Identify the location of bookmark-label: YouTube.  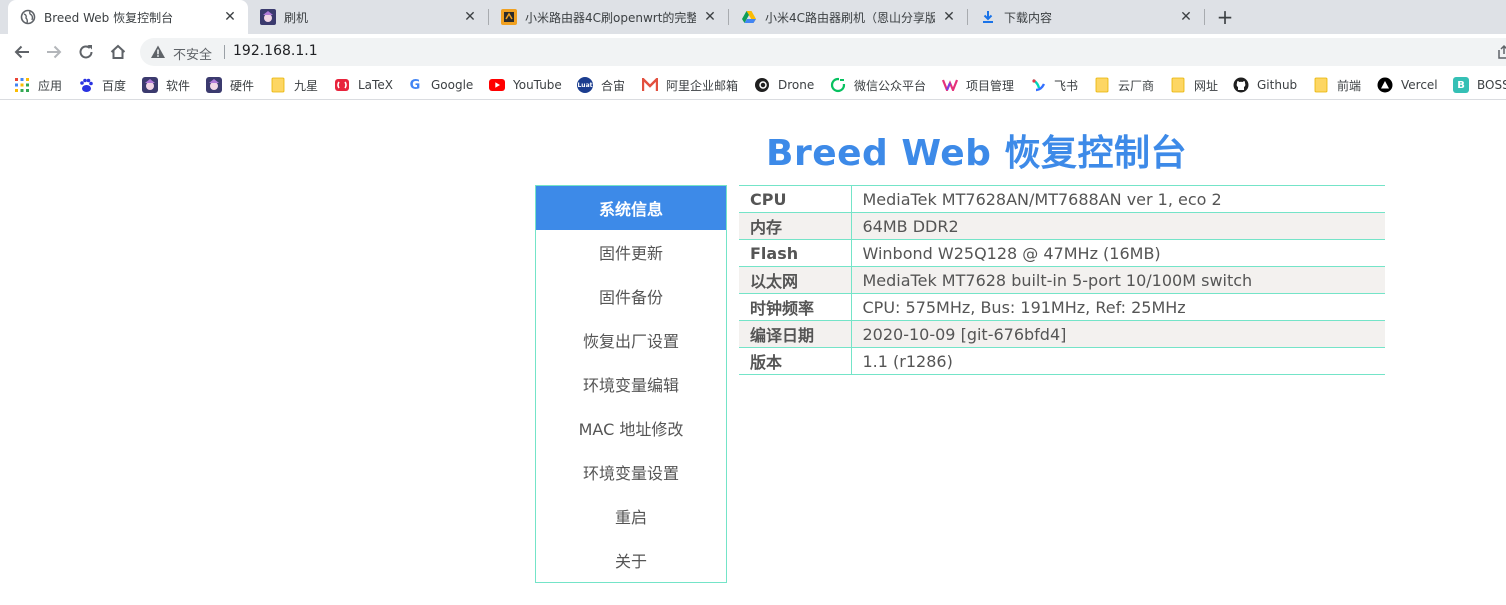
(537, 85).